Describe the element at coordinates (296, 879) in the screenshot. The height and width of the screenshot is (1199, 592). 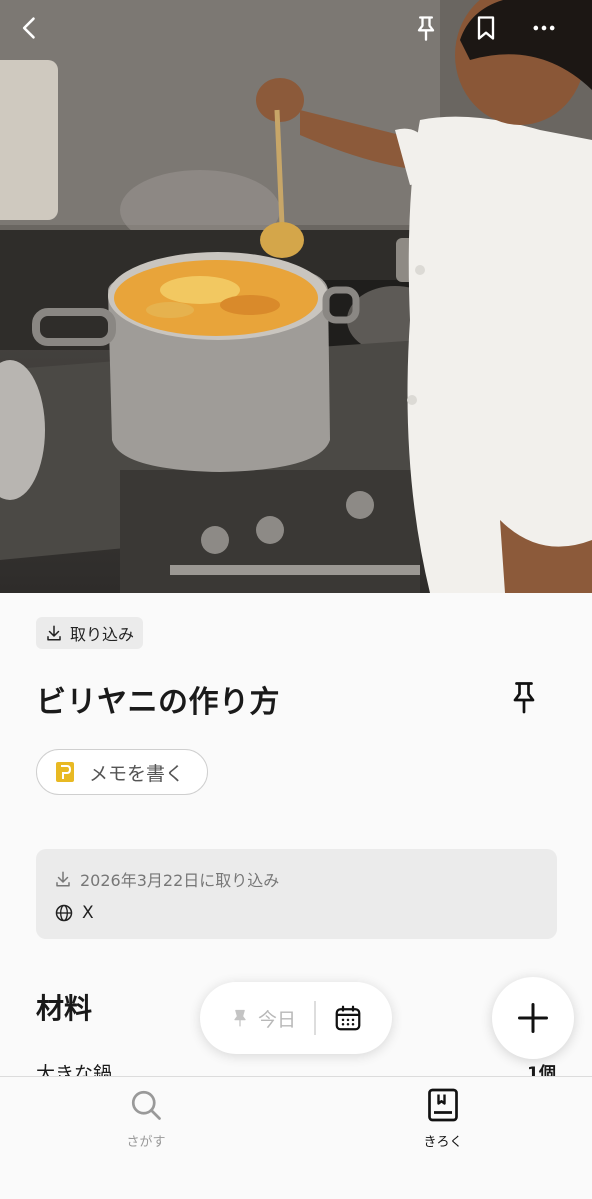
I see `import-date-row: 2026年3月22日に取り込み` at that location.